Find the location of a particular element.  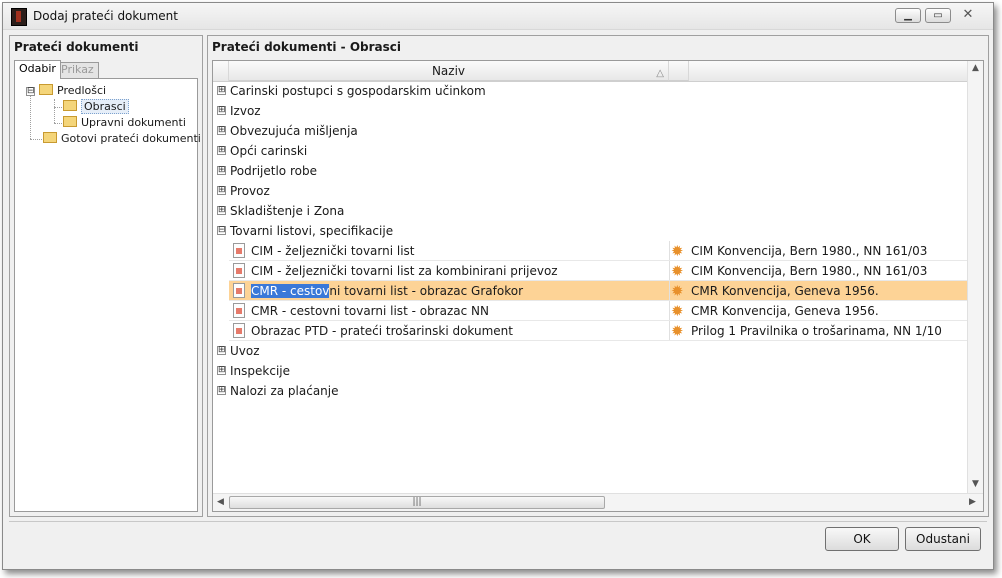

document-name: CMR - cestovni tovarni list - obrazac NN is located at coordinates (370, 311).